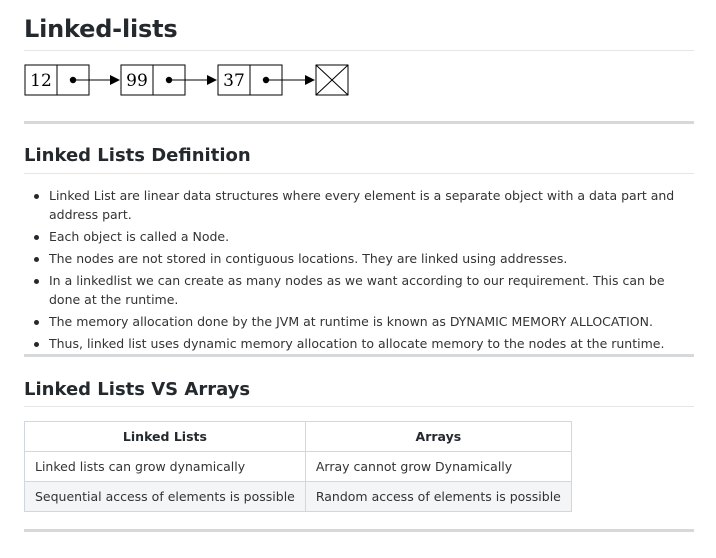 This screenshot has height=558, width=716. Describe the element at coordinates (332, 80) in the screenshot. I see `null-box-icon` at that location.